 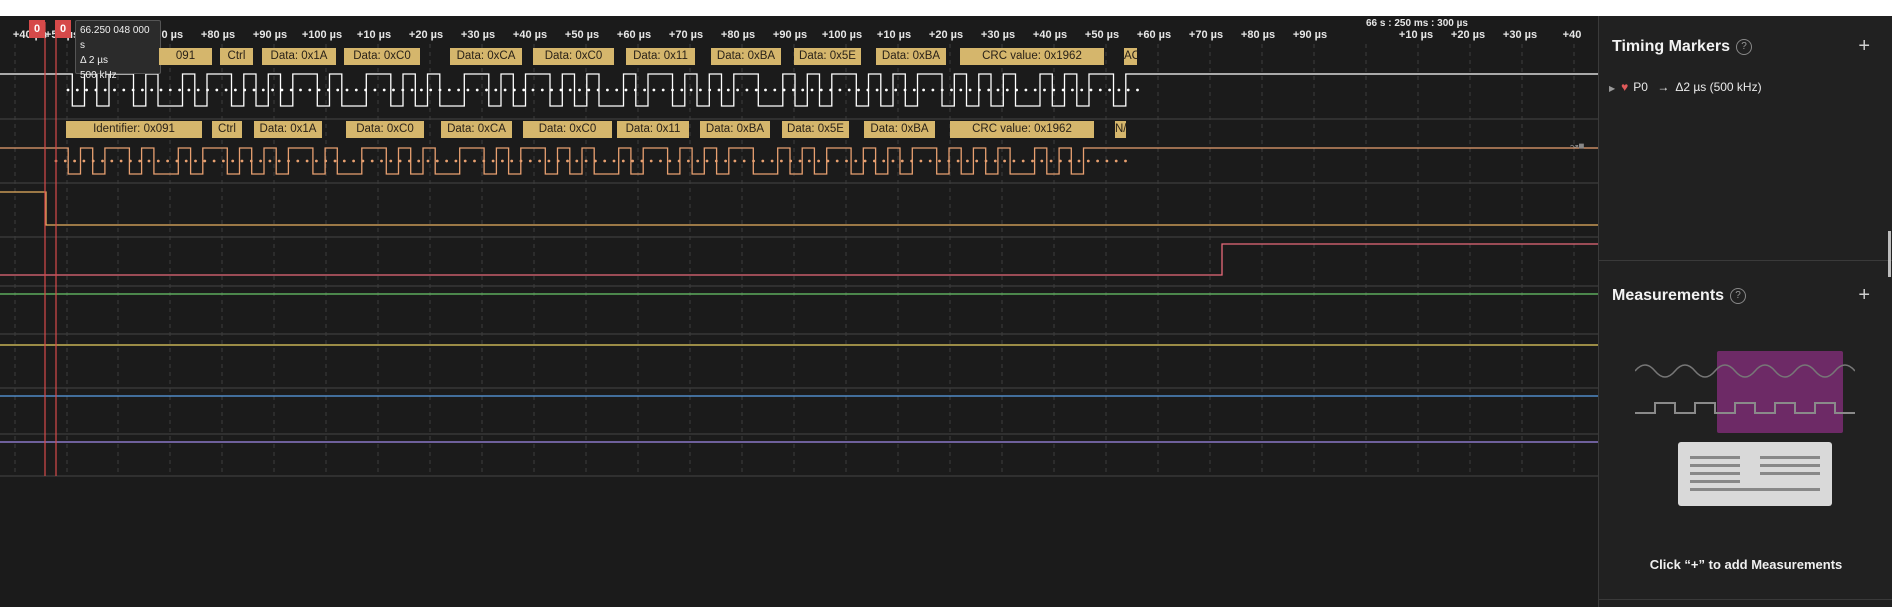 I want to click on timing-markers-title: Timing Markers?, so click(x=1682, y=47).